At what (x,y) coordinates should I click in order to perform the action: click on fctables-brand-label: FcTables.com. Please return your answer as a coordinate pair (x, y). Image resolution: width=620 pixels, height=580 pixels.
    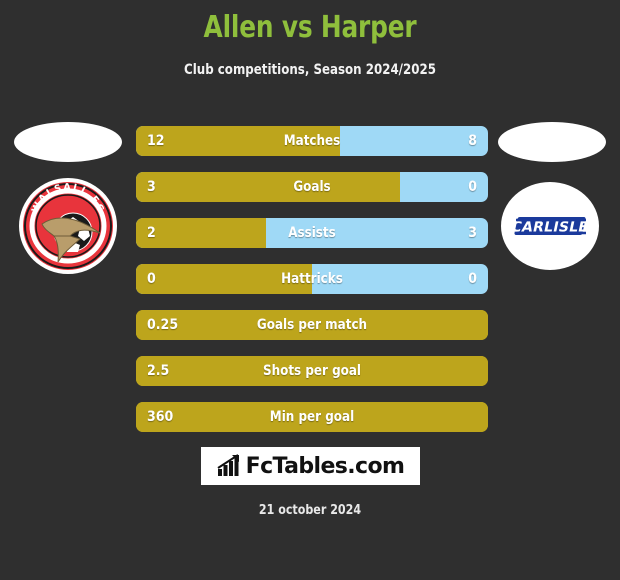
    Looking at the image, I should click on (325, 466).